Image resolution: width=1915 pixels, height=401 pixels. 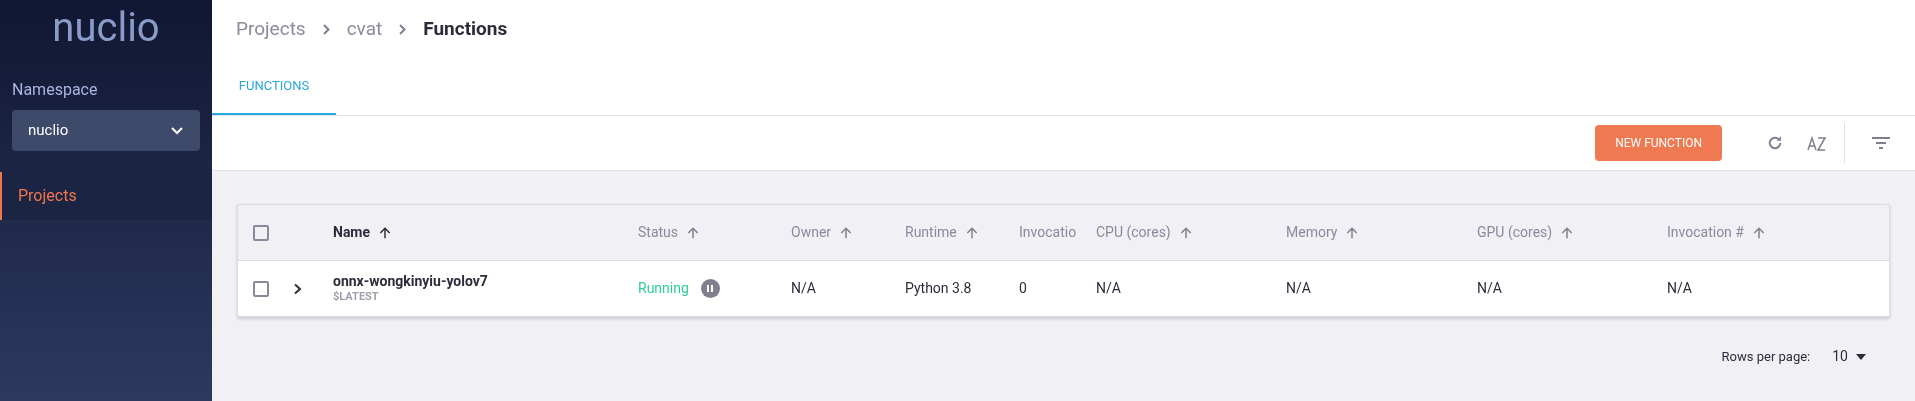 I want to click on select-all-checkbox, so click(x=261, y=232).